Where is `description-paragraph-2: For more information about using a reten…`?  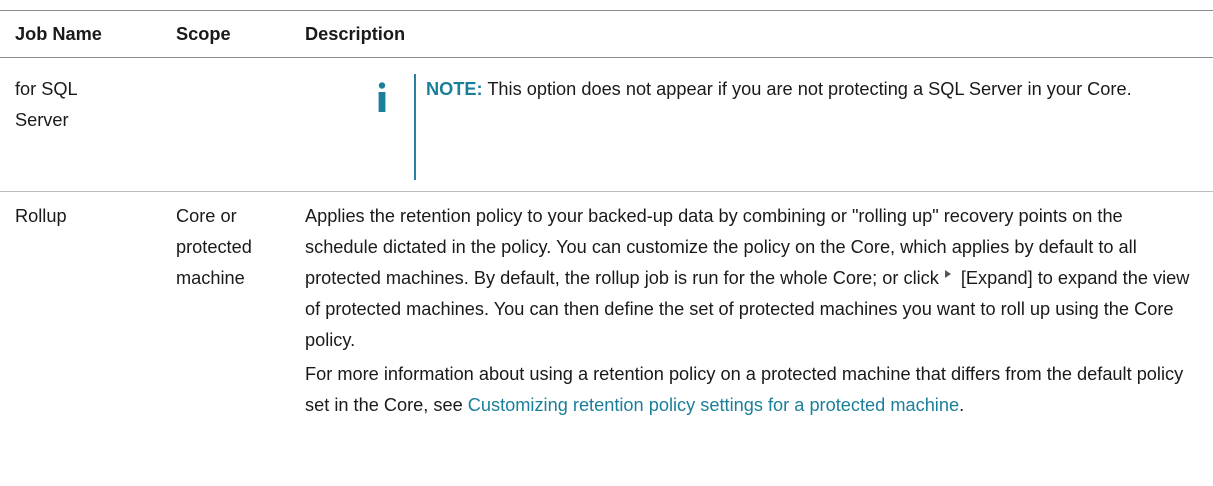 description-paragraph-2: For more information about using a reten… is located at coordinates (750, 390).